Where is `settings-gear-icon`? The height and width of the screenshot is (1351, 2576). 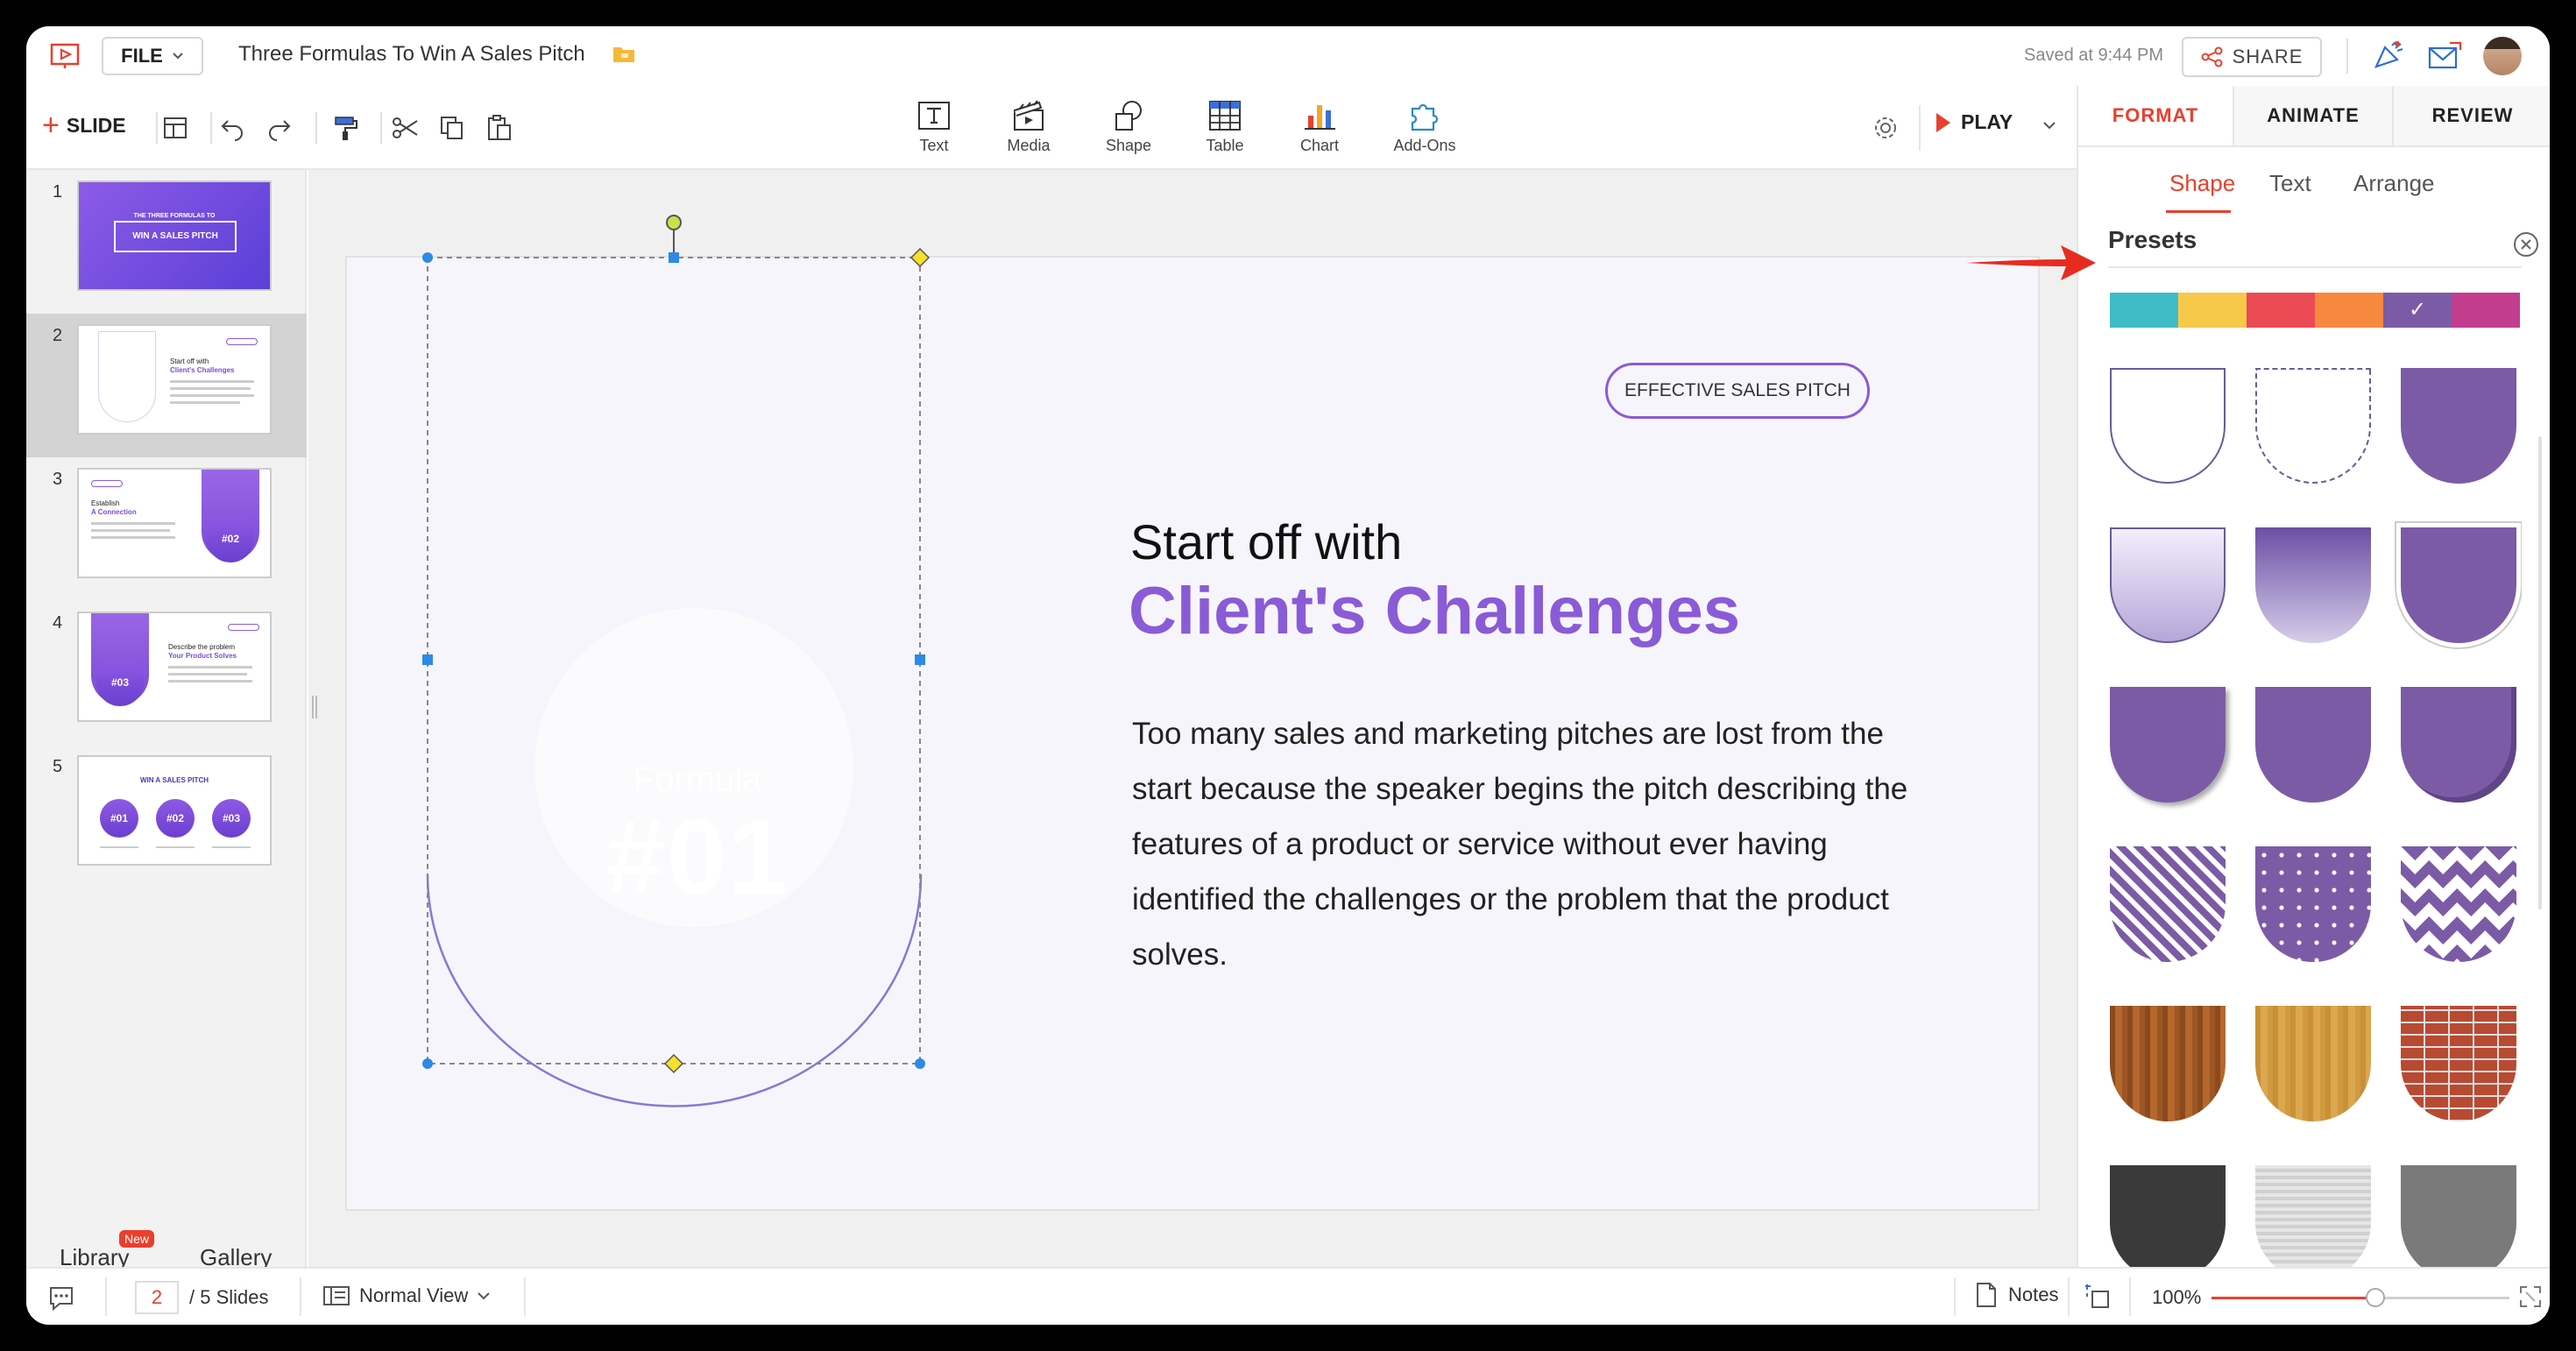
settings-gear-icon is located at coordinates (1885, 128).